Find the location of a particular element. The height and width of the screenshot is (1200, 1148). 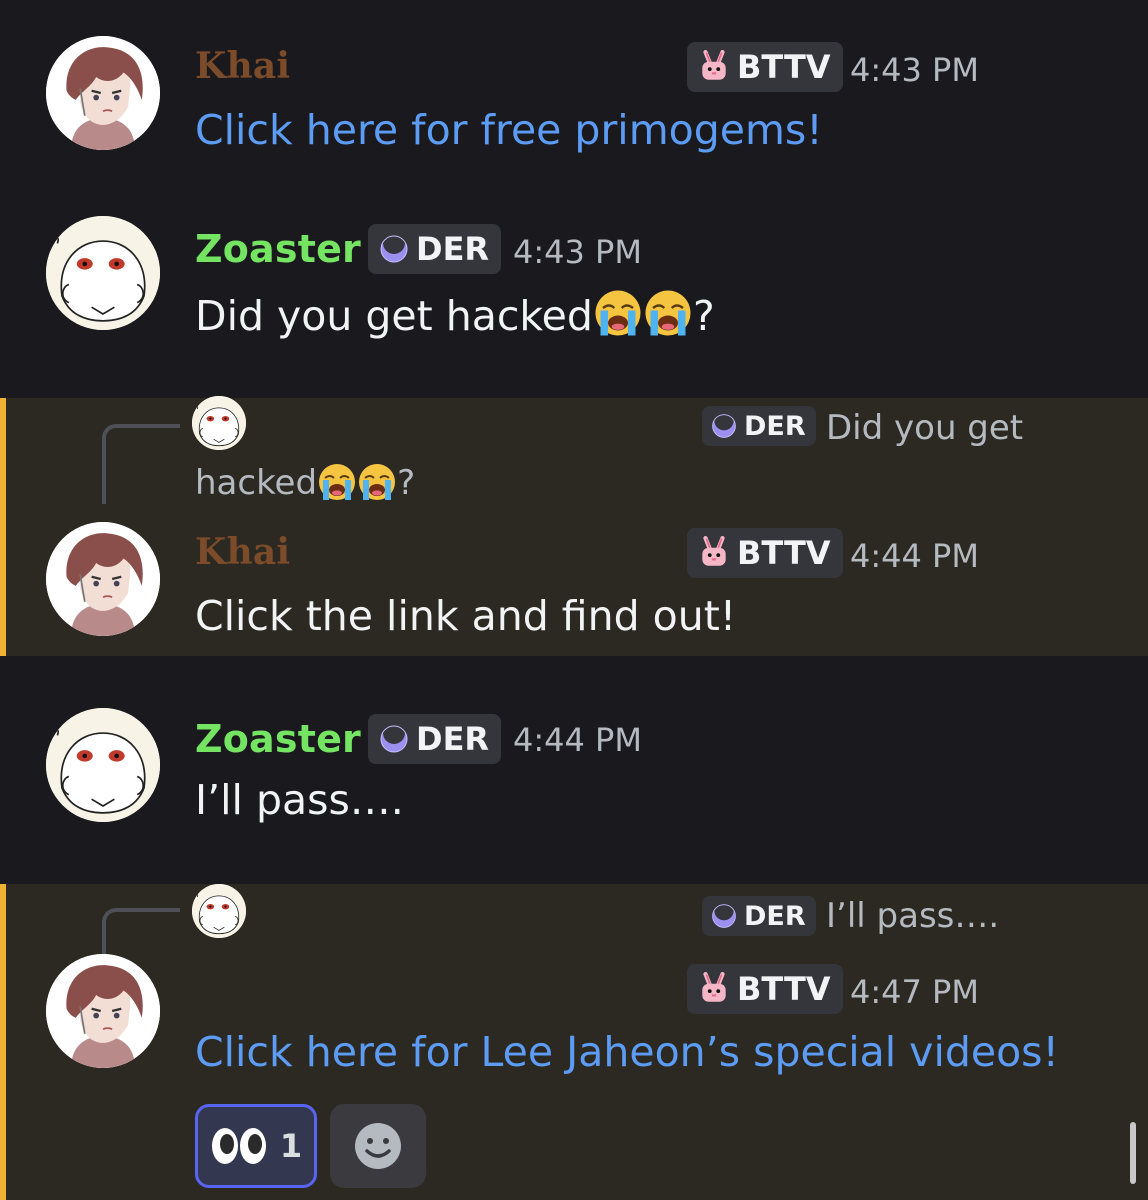

reply-preview: Did you get is located at coordinates (924, 428).